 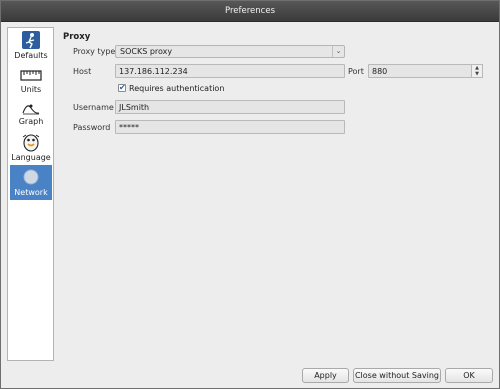 I want to click on window-title: Preferences, so click(x=250, y=11).